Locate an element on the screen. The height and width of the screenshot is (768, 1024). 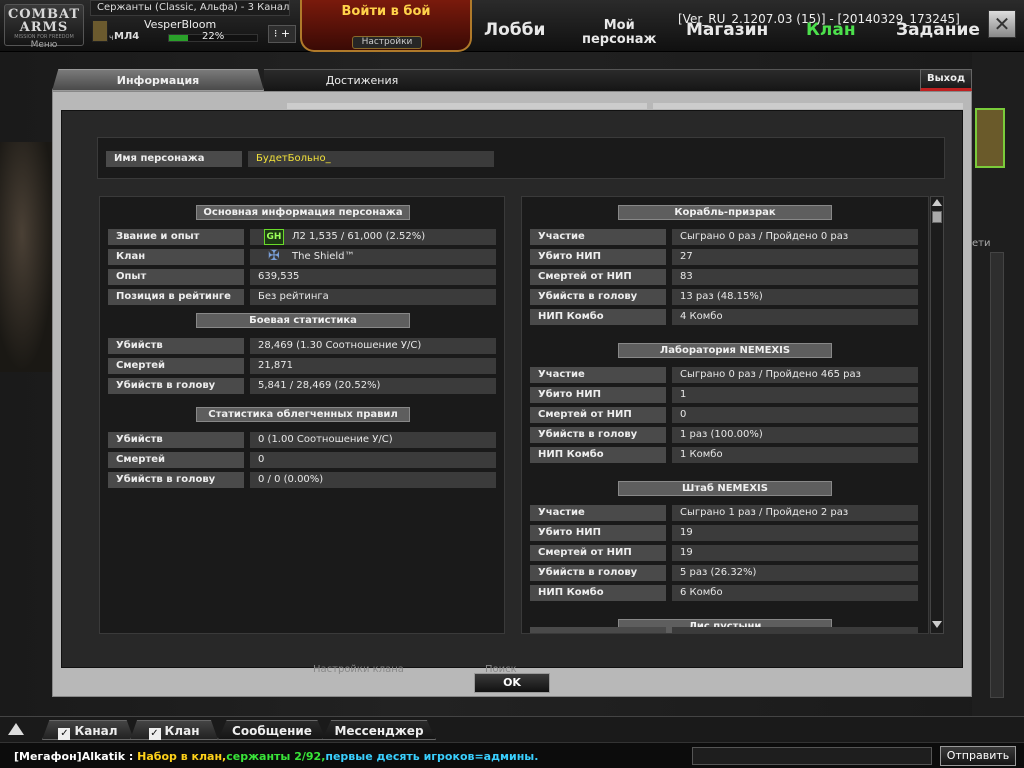
stat-value: 6 Комбо is located at coordinates (795, 593).